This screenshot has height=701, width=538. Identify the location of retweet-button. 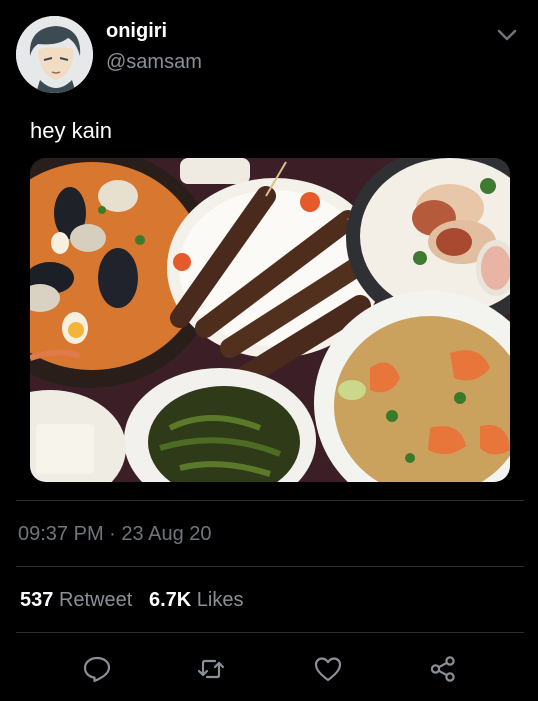
(211, 669).